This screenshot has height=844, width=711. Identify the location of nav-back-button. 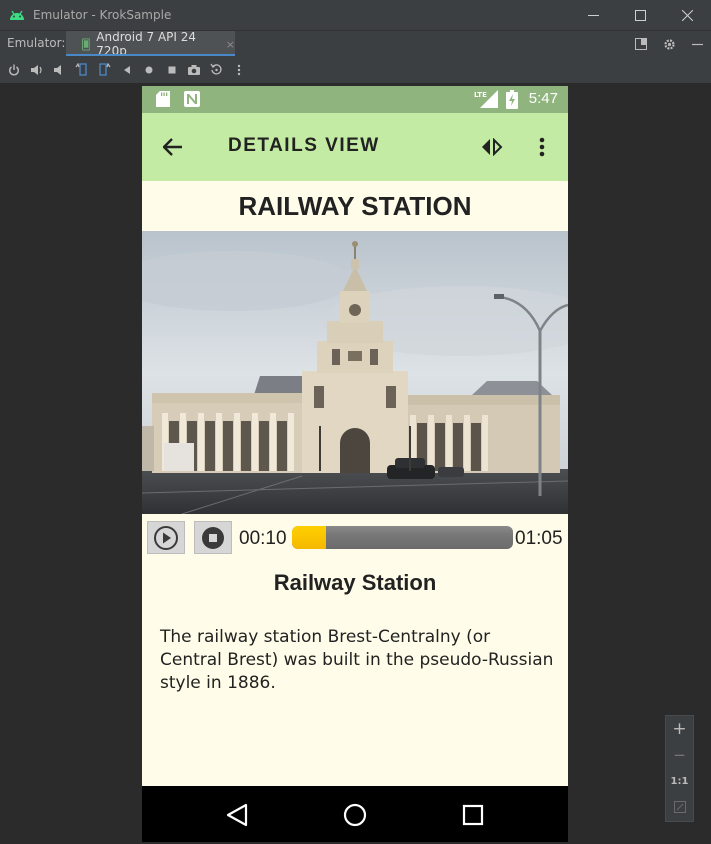
(237, 815).